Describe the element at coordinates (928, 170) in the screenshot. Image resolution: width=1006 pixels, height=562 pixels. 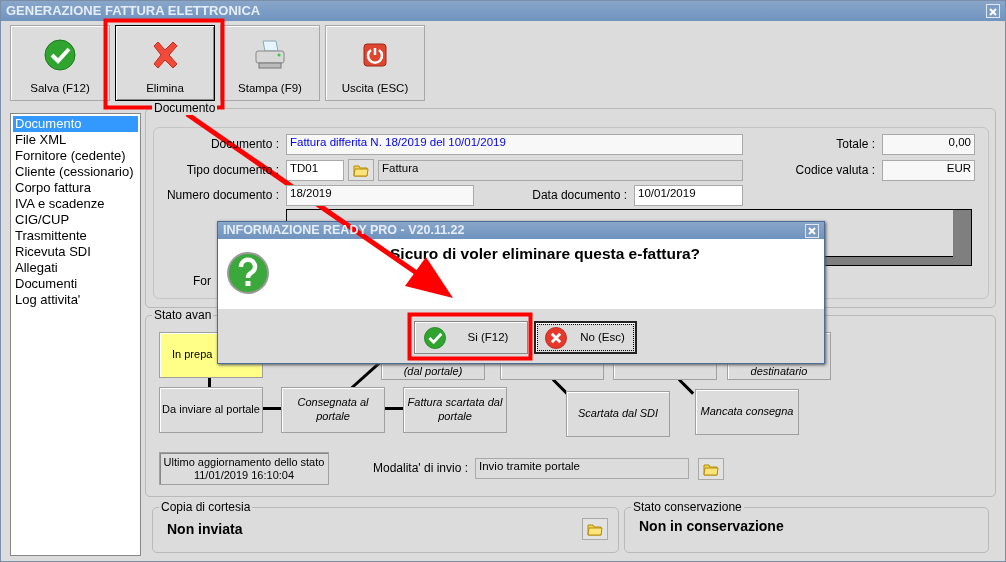
I see `text-field: EUR` at that location.